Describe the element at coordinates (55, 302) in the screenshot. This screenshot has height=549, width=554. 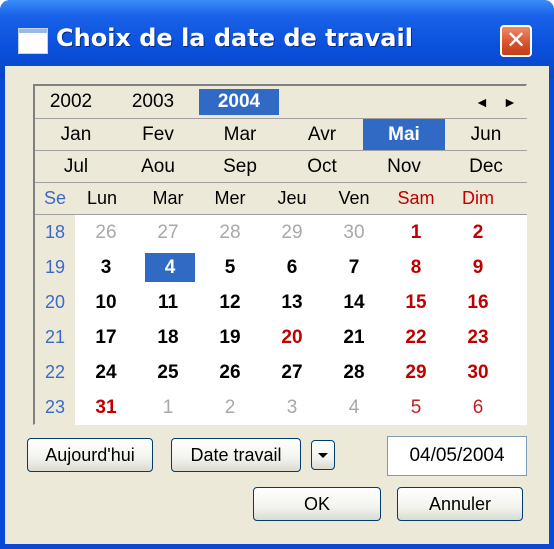
I see `week-number: 20` at that location.